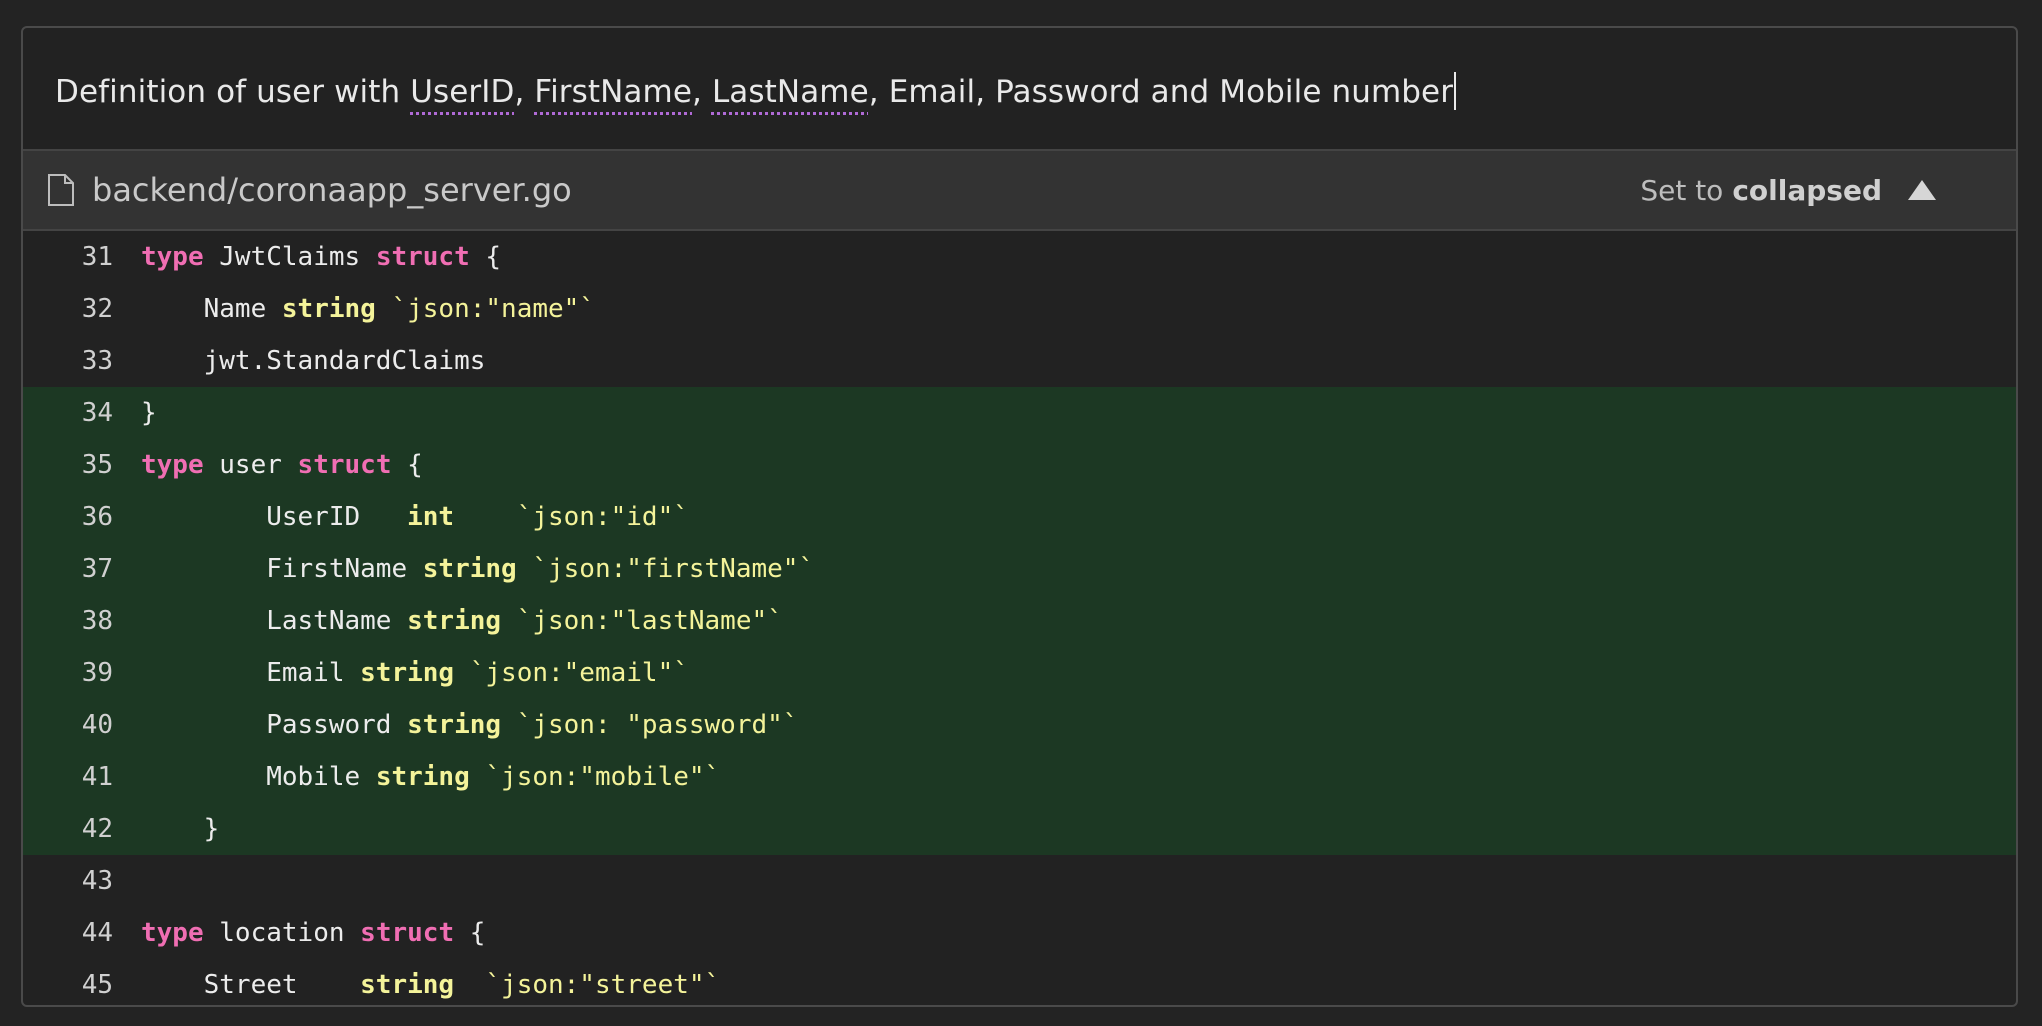 This screenshot has width=2042, height=1026. What do you see at coordinates (282, 933) in the screenshot?
I see `code-token: location` at bounding box center [282, 933].